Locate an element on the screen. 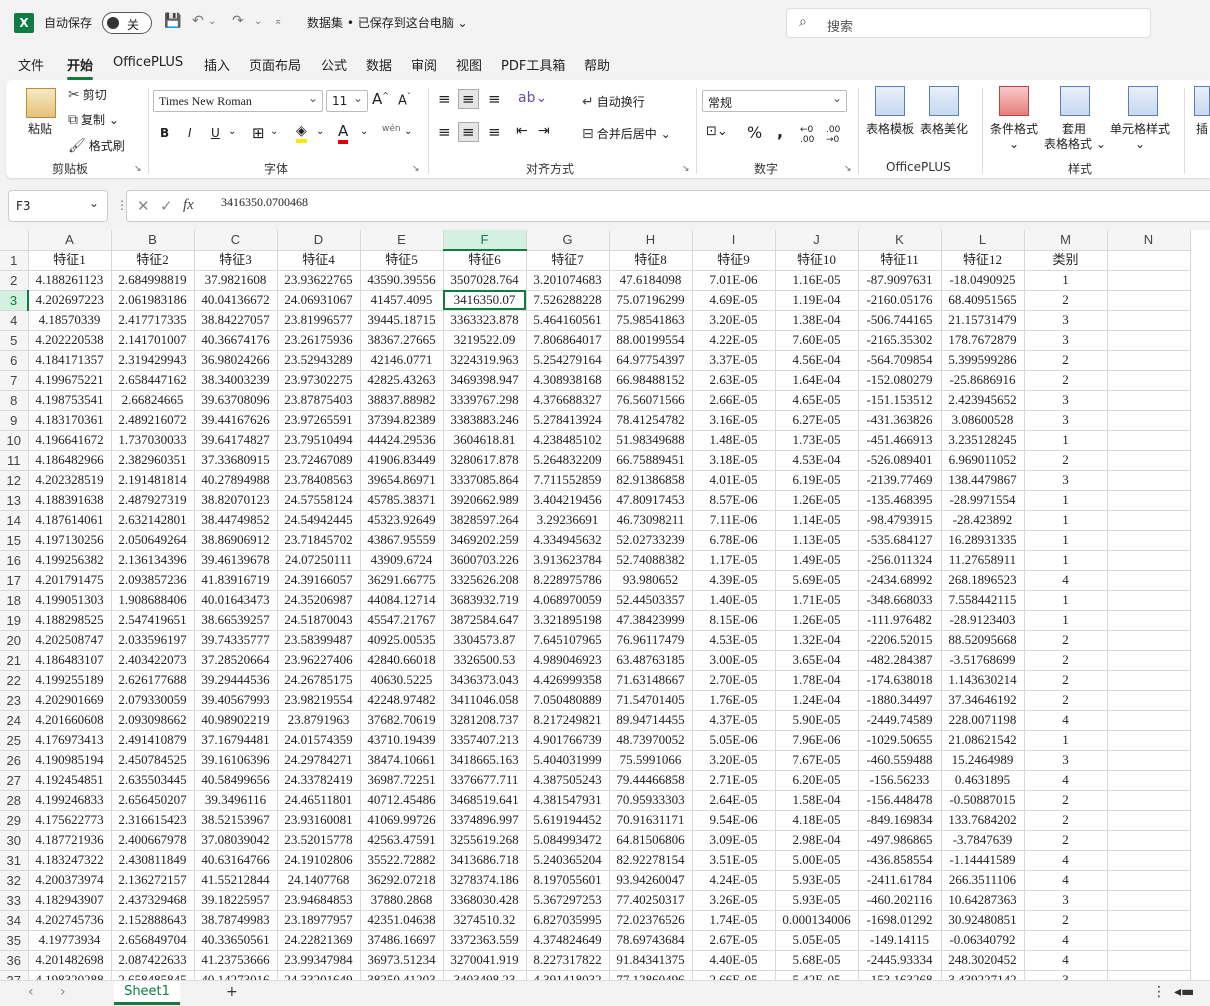 The image size is (1210, 1006). cell: 7.60E-05 is located at coordinates (817, 340).